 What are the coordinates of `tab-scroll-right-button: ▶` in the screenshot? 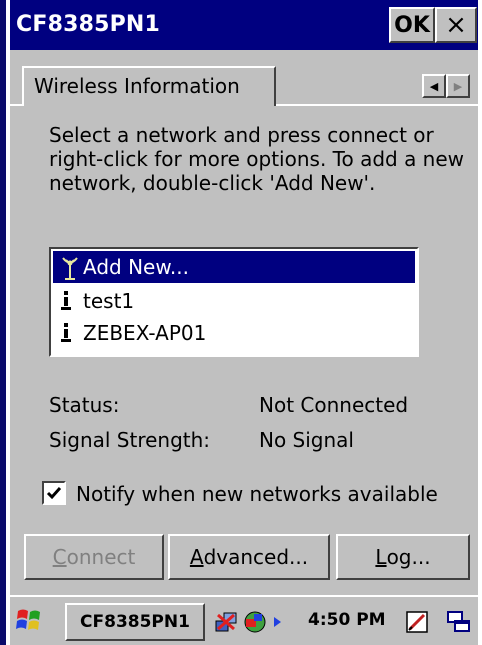 It's located at (458, 86).